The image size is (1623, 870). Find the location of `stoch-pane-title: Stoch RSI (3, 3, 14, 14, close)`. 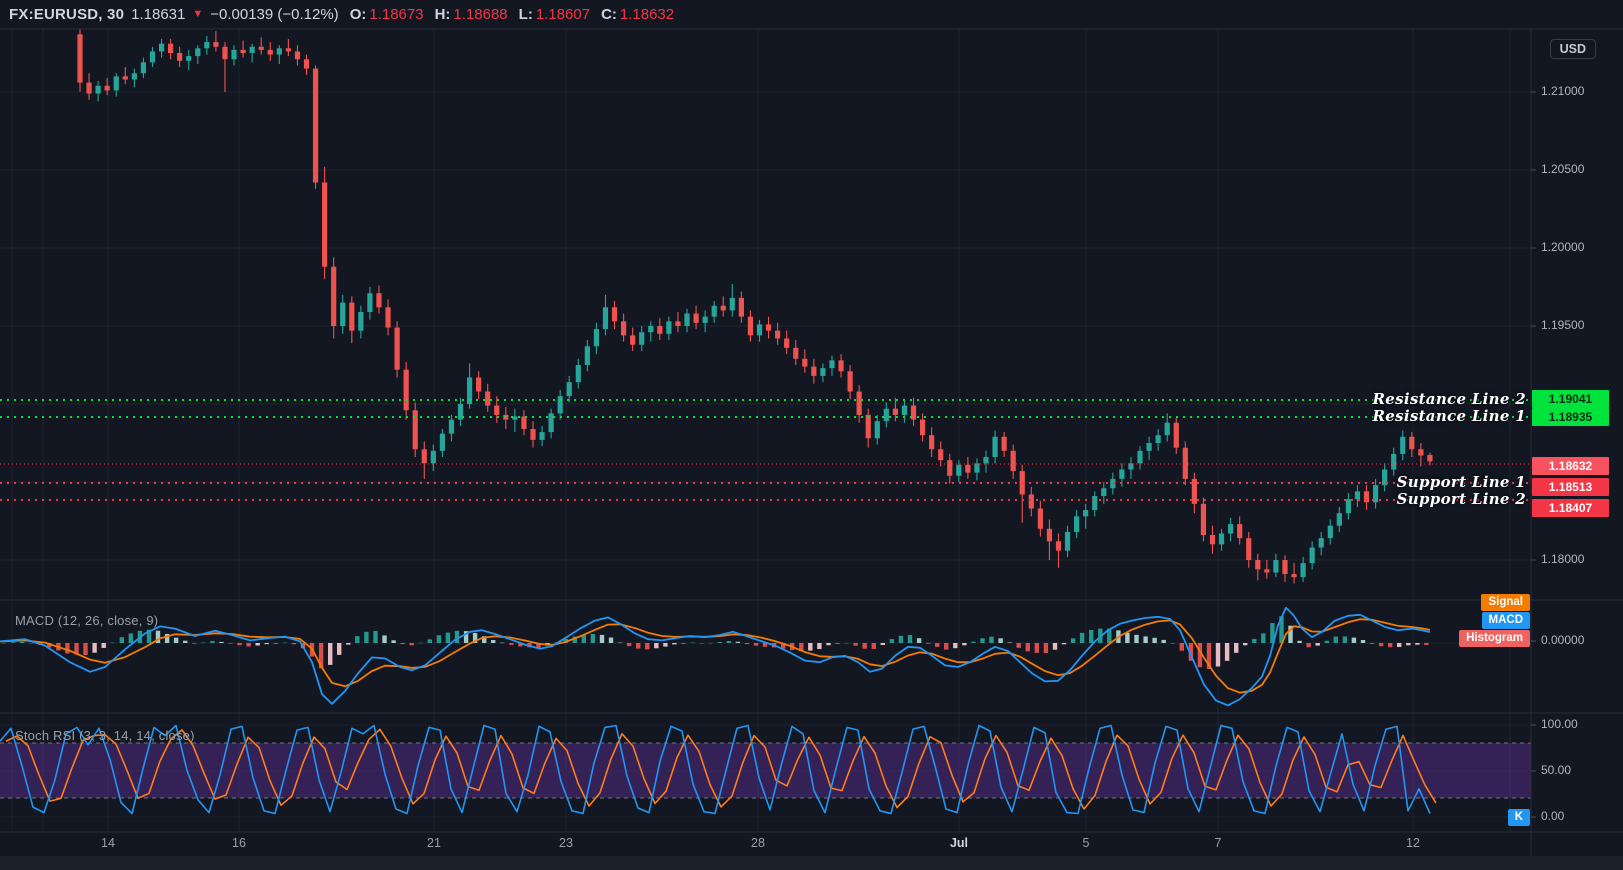

stoch-pane-title: Stoch RSI (3, 3, 14, 14, close) is located at coordinates (105, 735).